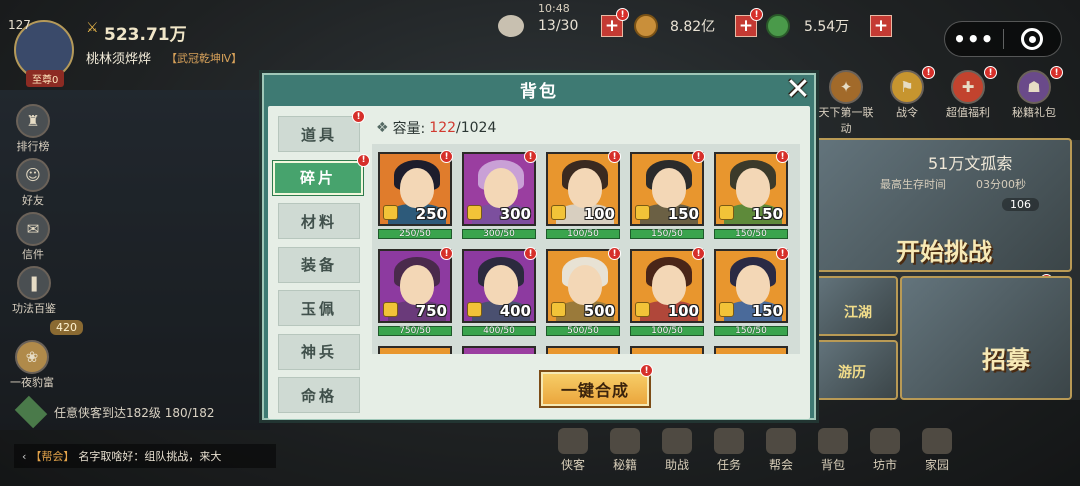 This screenshot has height=486, width=1080. What do you see at coordinates (1001, 184) in the screenshot?
I see `survival-time: 03分00秒` at bounding box center [1001, 184].